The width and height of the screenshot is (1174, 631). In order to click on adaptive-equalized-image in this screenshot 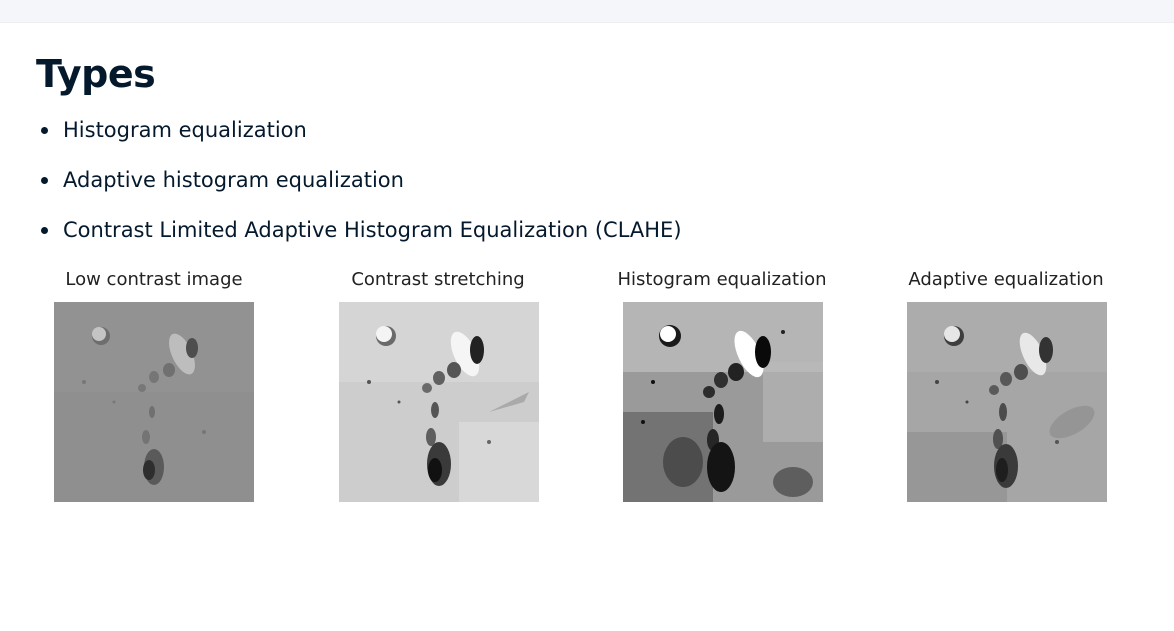, I will do `click(1007, 402)`.